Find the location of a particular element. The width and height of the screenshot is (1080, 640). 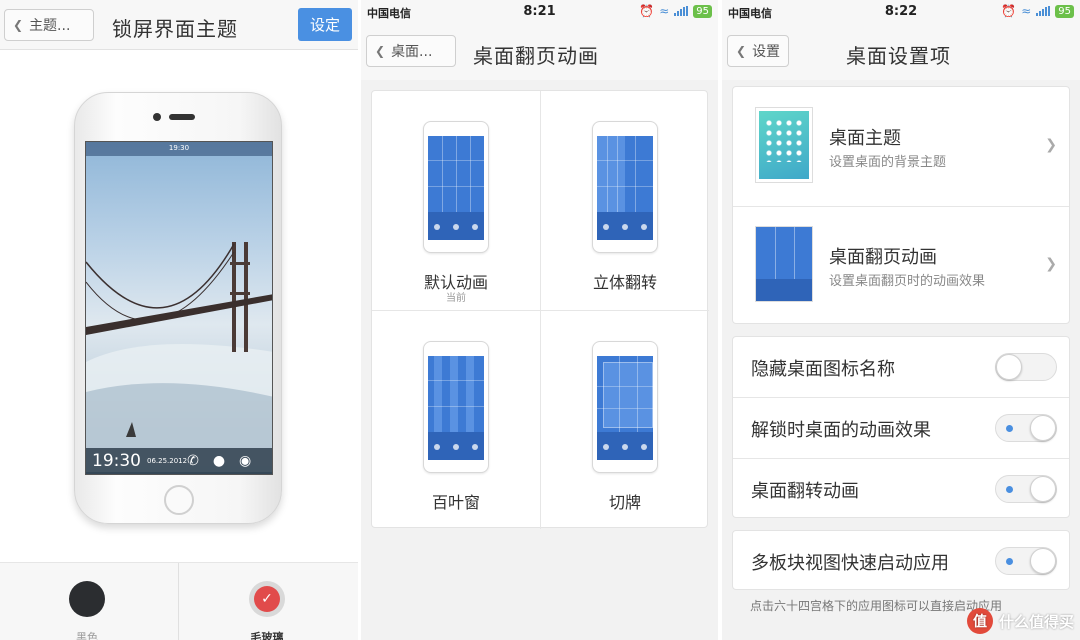

flip-animation-toggle is located at coordinates (1026, 489).